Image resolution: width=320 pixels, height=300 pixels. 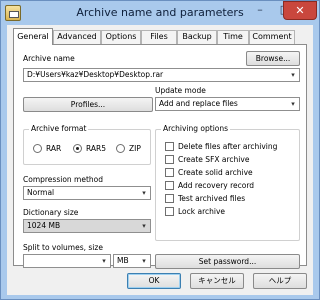 What do you see at coordinates (51, 212) in the screenshot?
I see `dictionary-size-label: Dictionary size` at bounding box center [51, 212].